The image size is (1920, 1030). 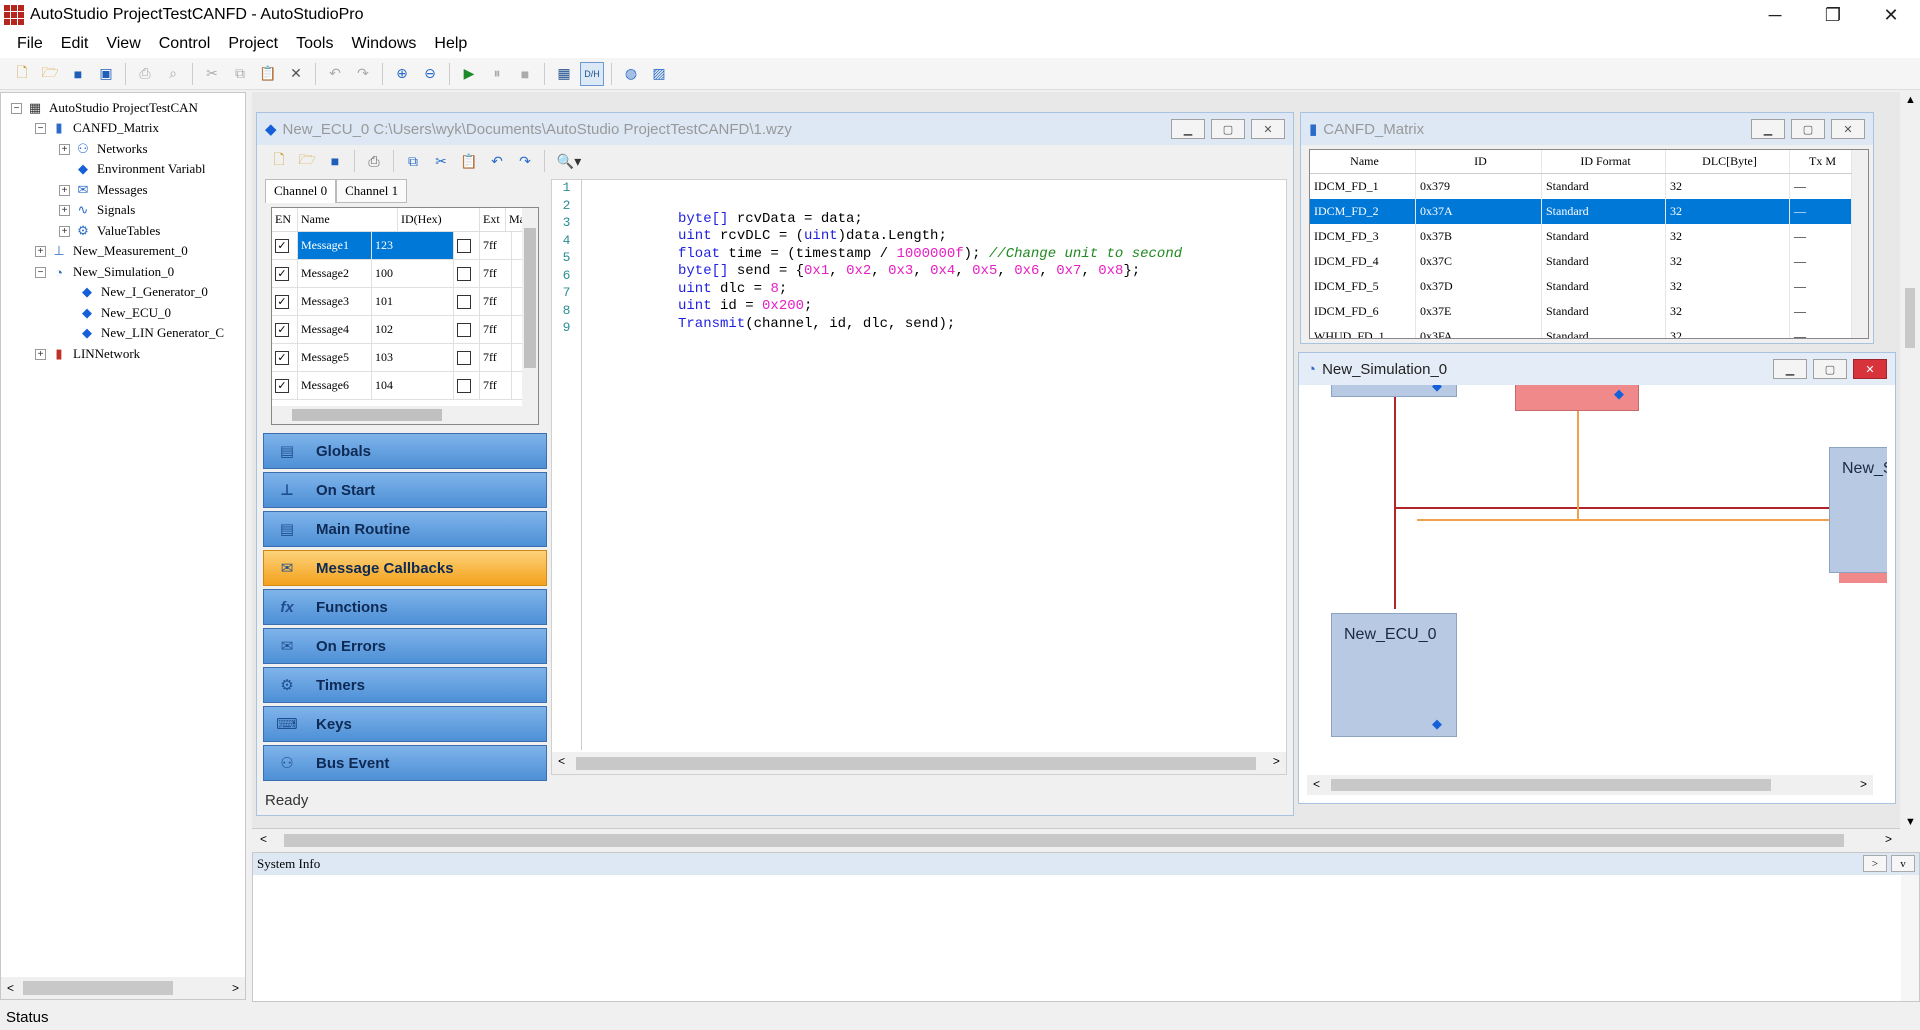 What do you see at coordinates (1589, 236) in the screenshot?
I see `table-row: IDCM_FD_3 0x37B Standard 32—` at bounding box center [1589, 236].